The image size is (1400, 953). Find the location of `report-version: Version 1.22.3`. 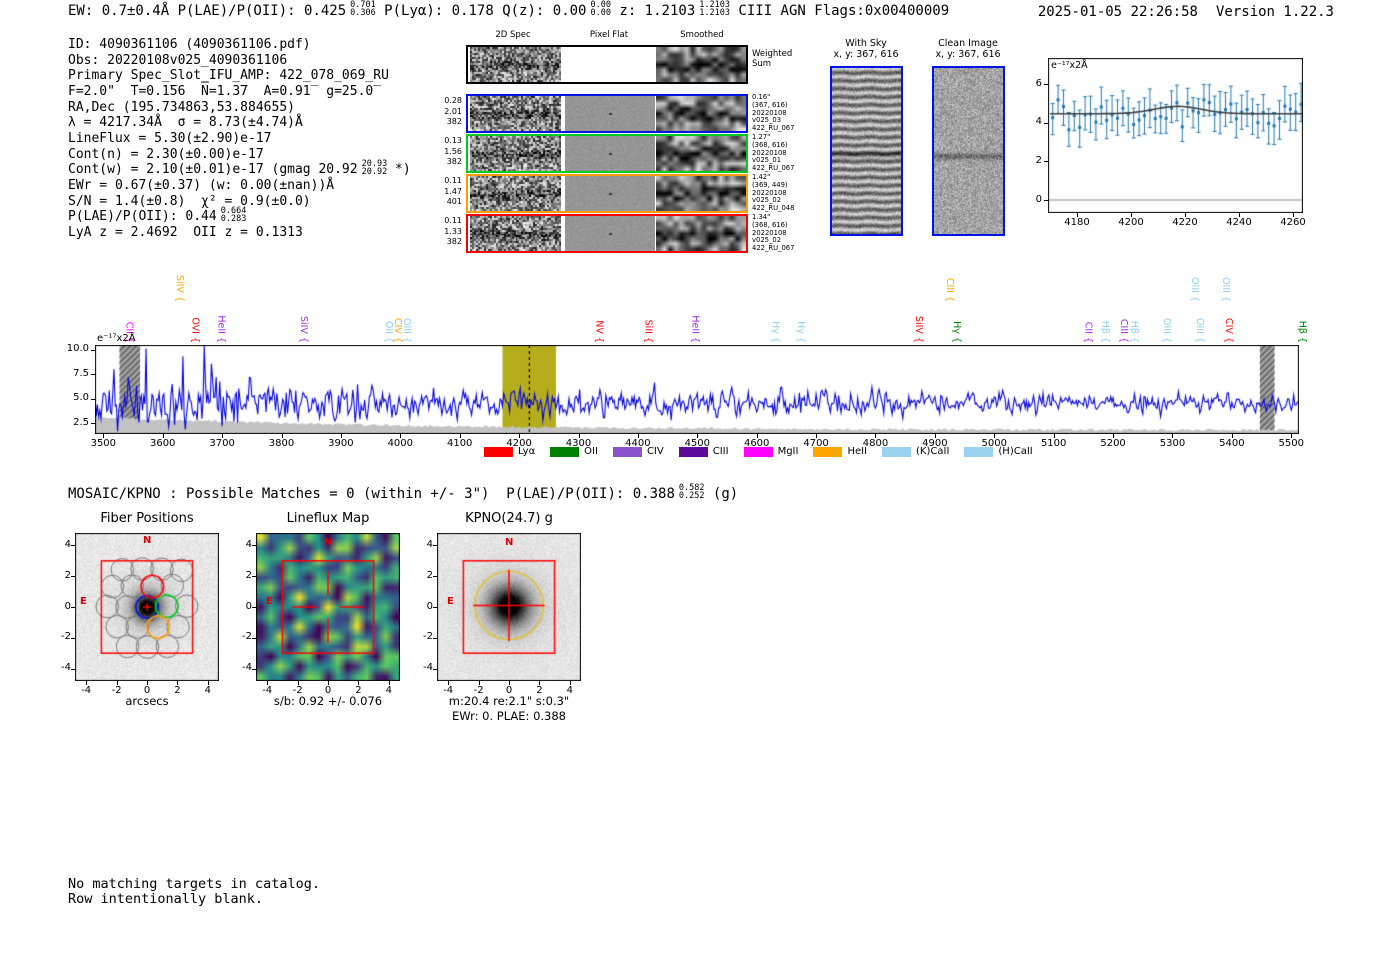

report-version: Version 1.22.3 is located at coordinates (1274, 12).